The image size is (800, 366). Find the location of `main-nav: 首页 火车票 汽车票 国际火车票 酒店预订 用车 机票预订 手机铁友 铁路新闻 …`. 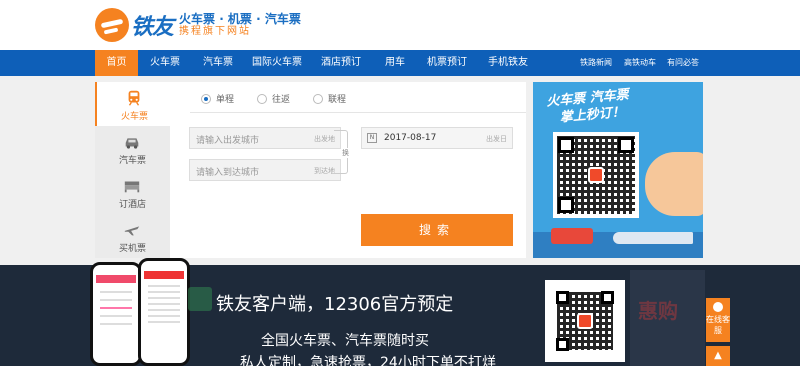

main-nav: 首页 火车票 汽车票 国际火车票 酒店预订 用车 机票预订 手机铁友 铁路新闻 … is located at coordinates (400, 63).